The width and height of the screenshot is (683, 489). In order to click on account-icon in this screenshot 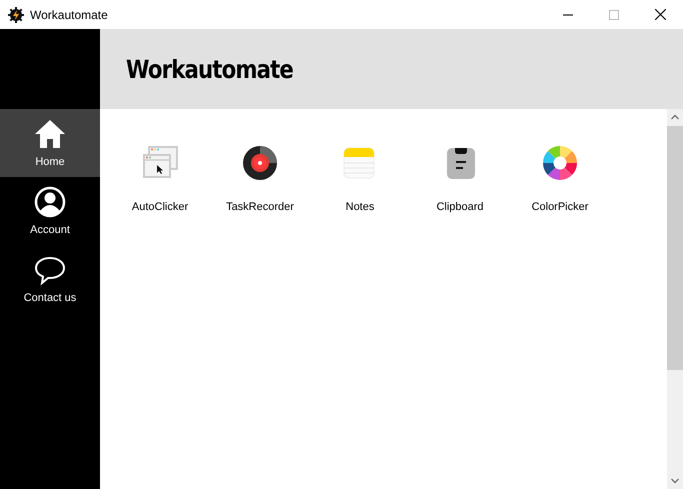, I will do `click(50, 202)`.